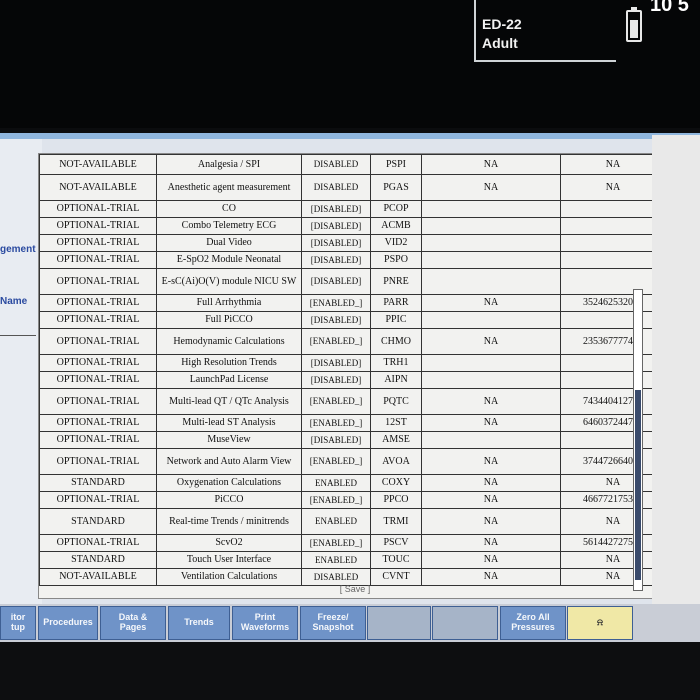 This screenshot has height=700, width=700. What do you see at coordinates (613, 187) in the screenshot?
I see `serial-cell: NA` at bounding box center [613, 187].